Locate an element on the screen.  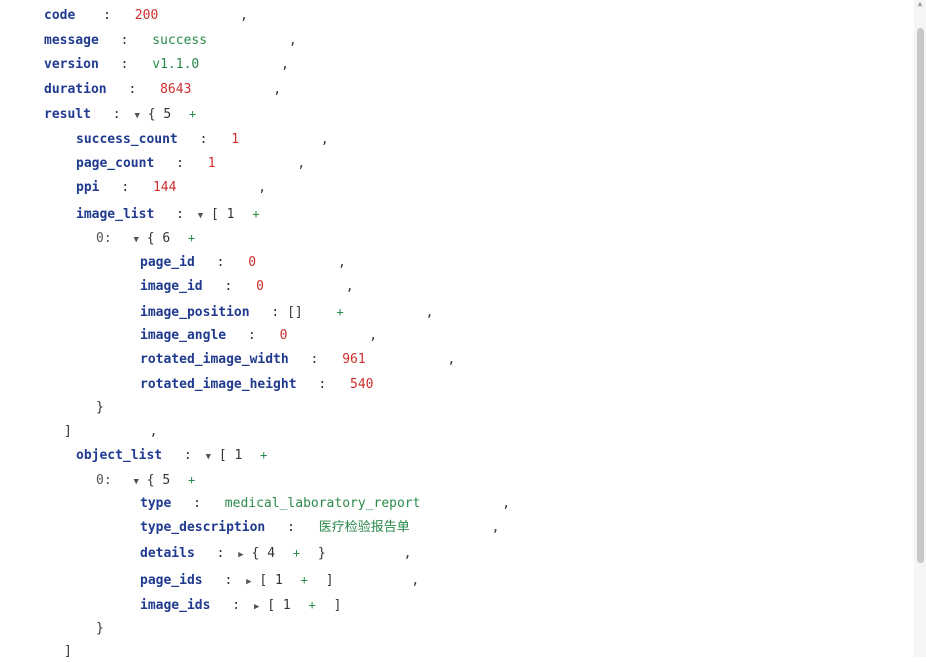
row-page-ids: page_ids : ▶ [ 1 + ] , is located at coordinates (279, 580).